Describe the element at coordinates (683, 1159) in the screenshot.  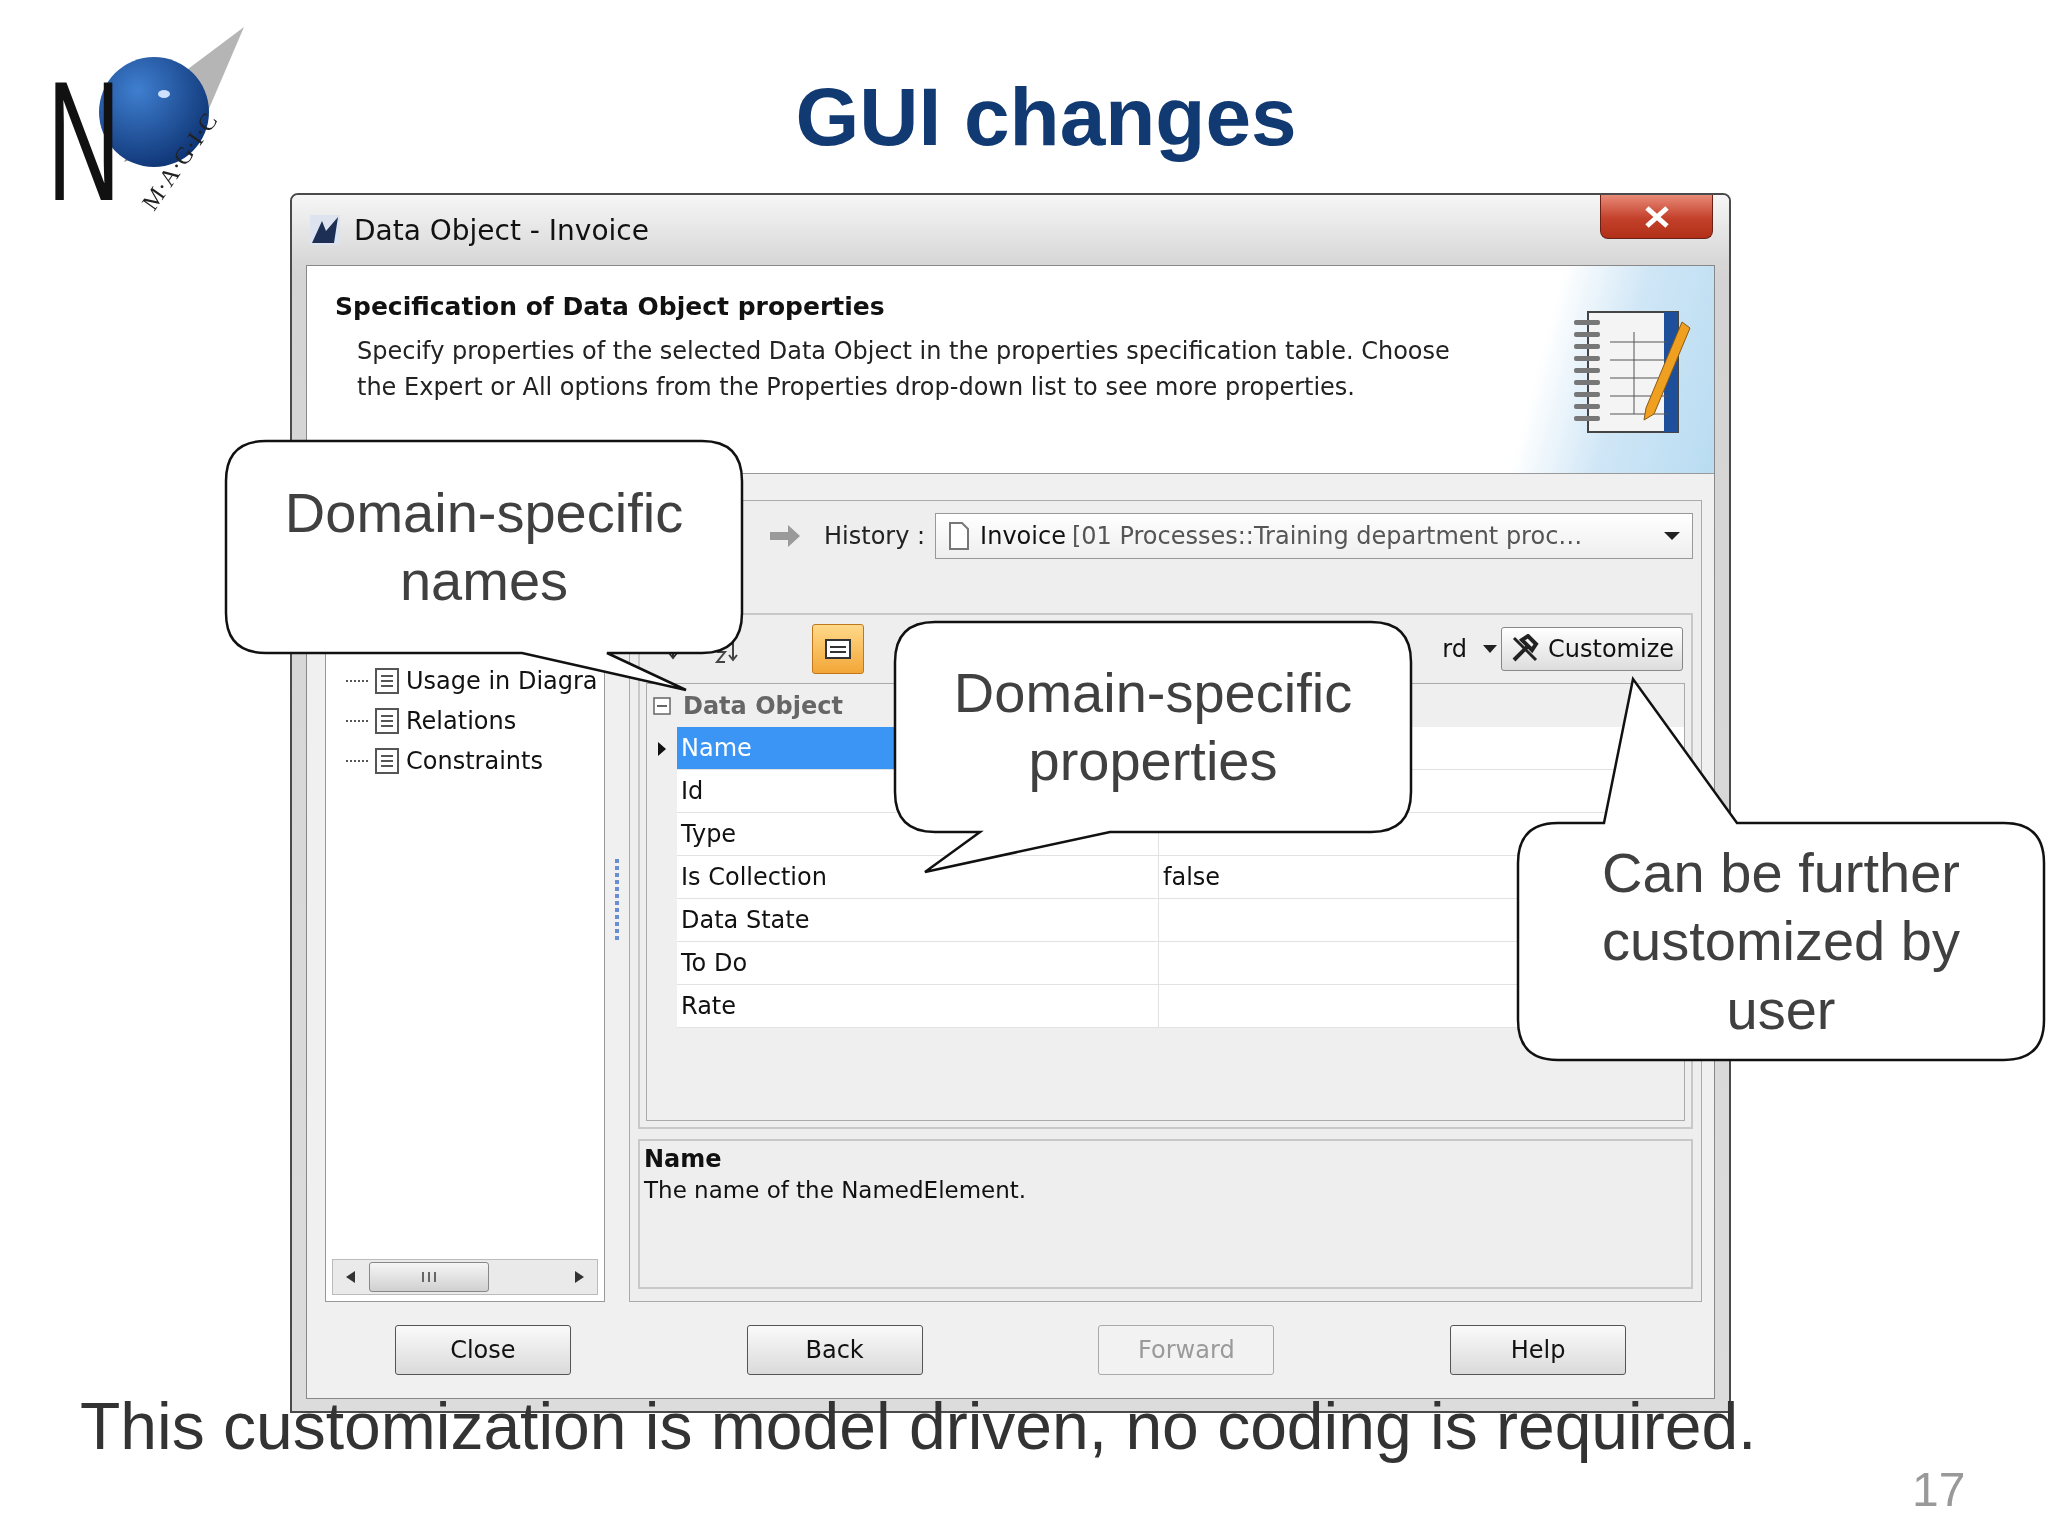
I see `description-title: Name` at that location.